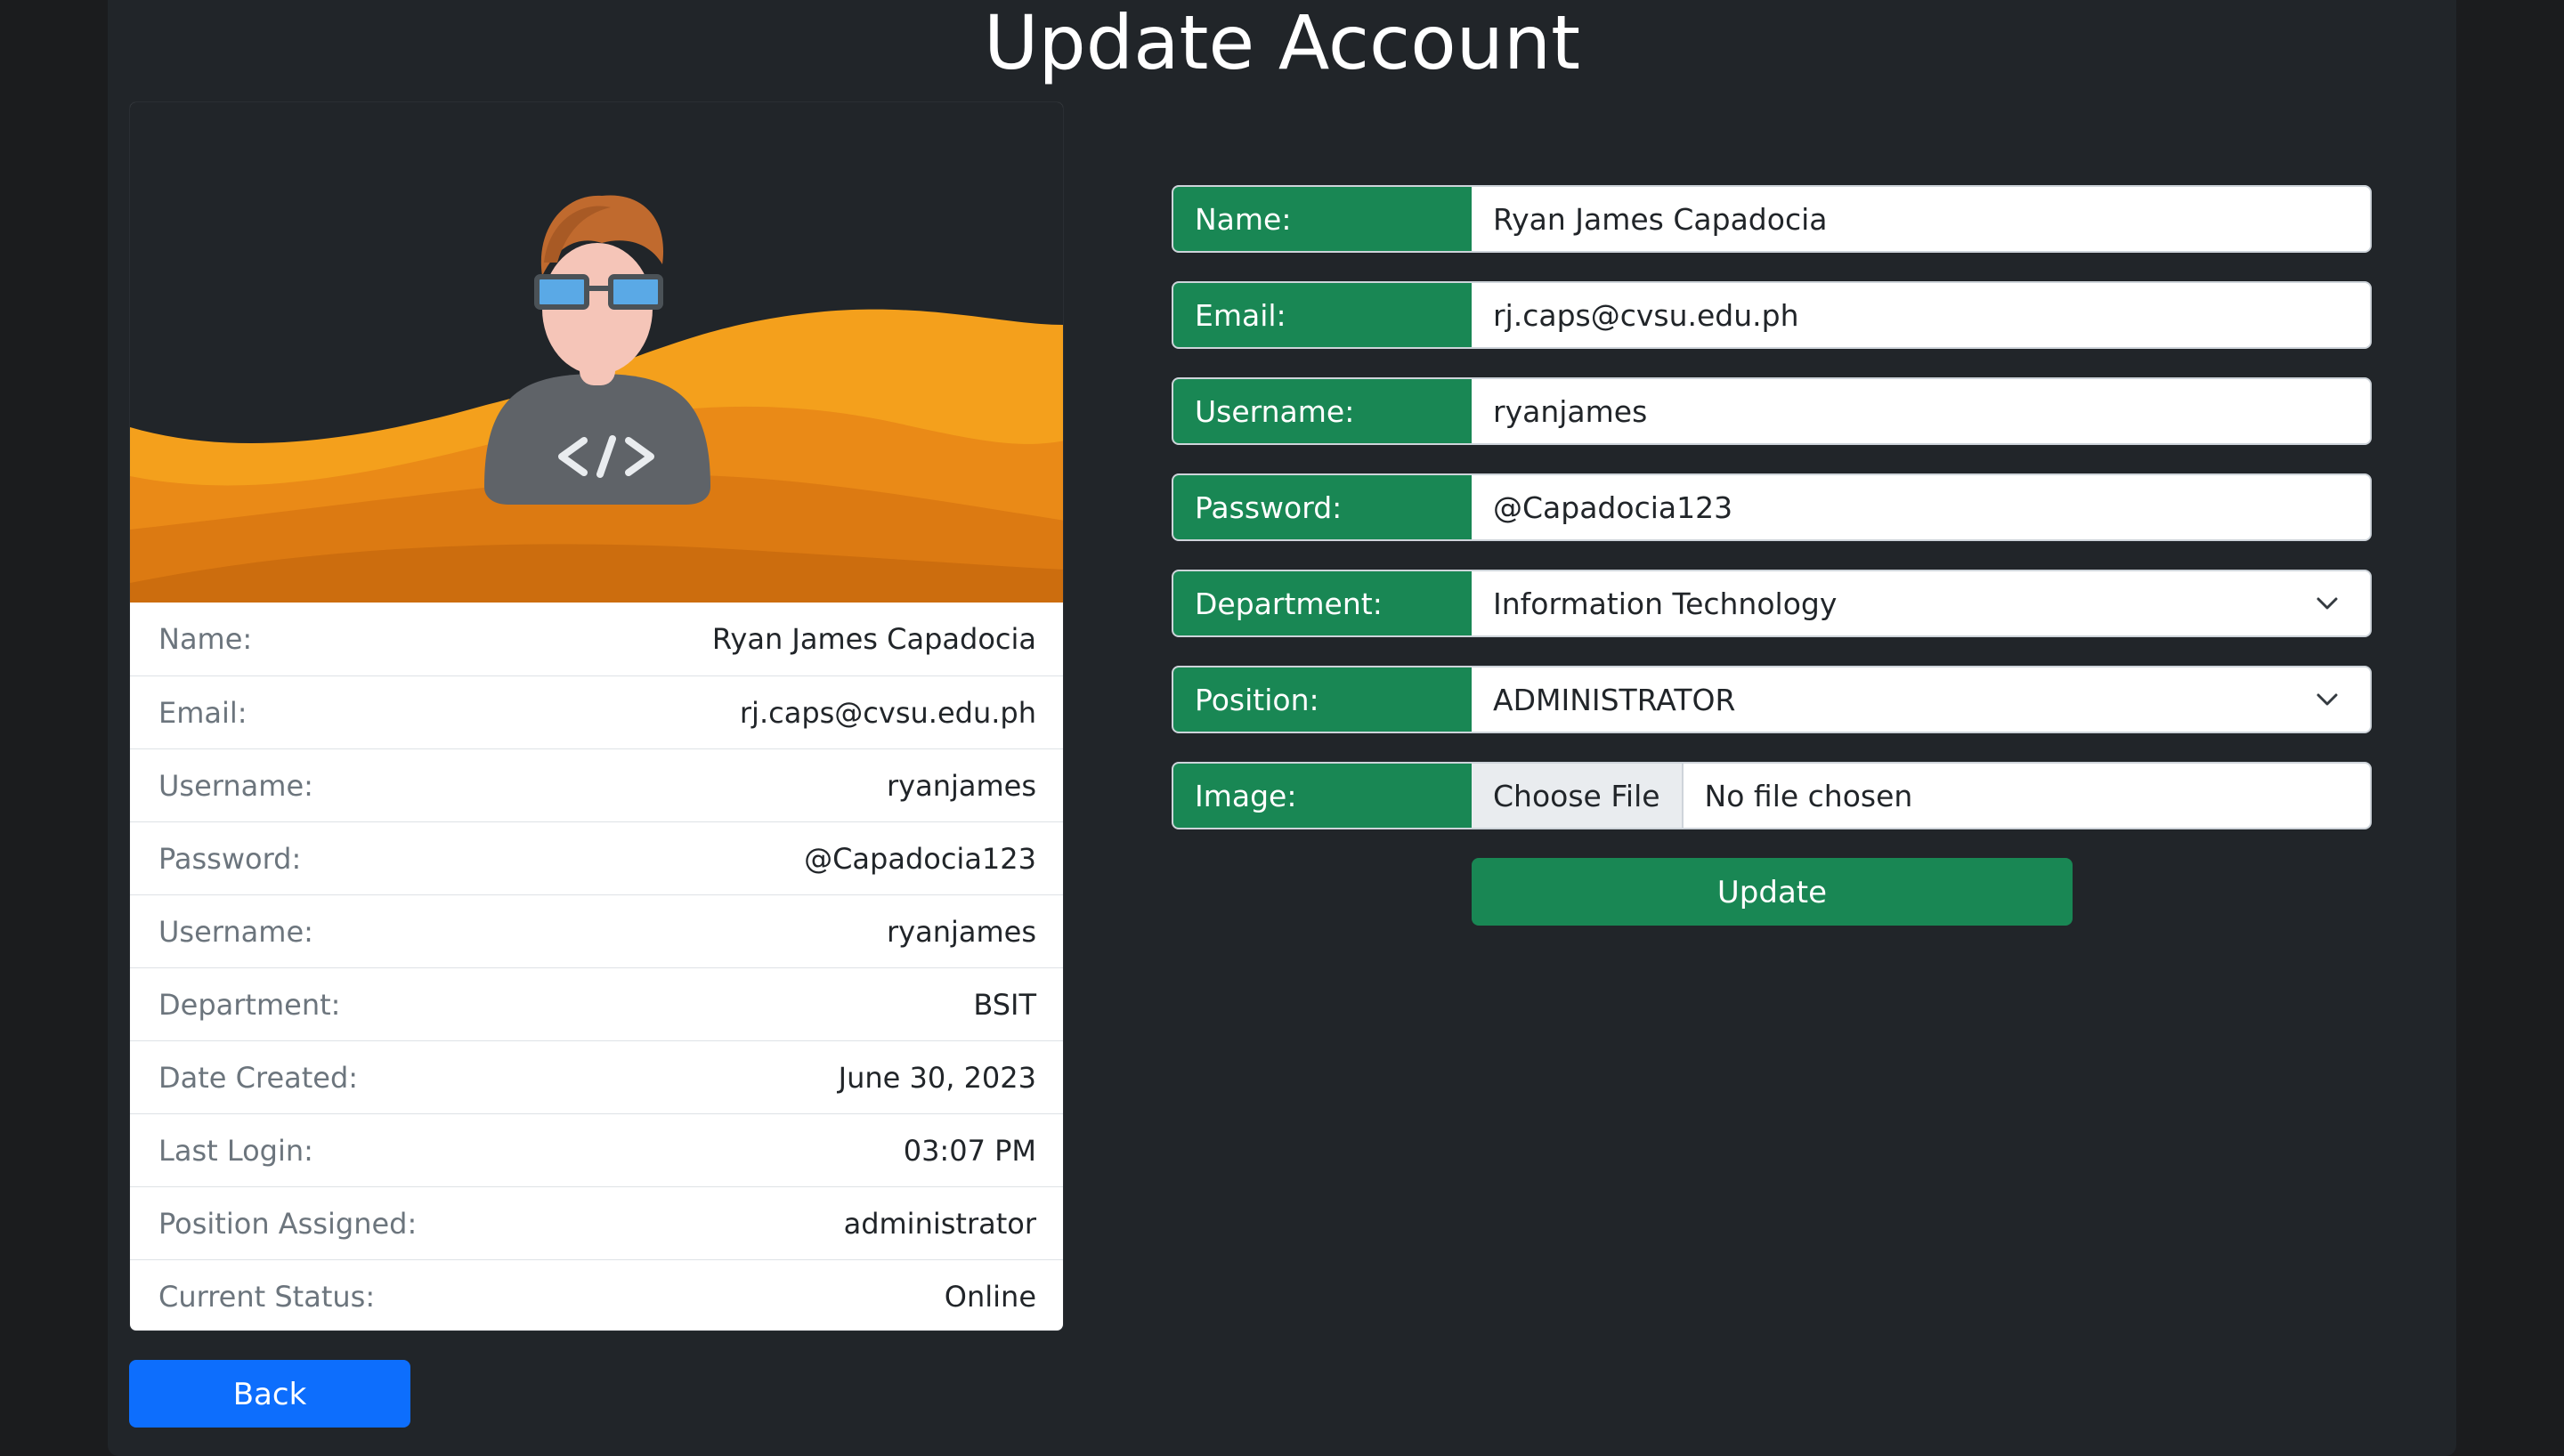 The height and width of the screenshot is (1456, 2564). What do you see at coordinates (1322, 411) in the screenshot?
I see `username-field-label: Username:` at bounding box center [1322, 411].